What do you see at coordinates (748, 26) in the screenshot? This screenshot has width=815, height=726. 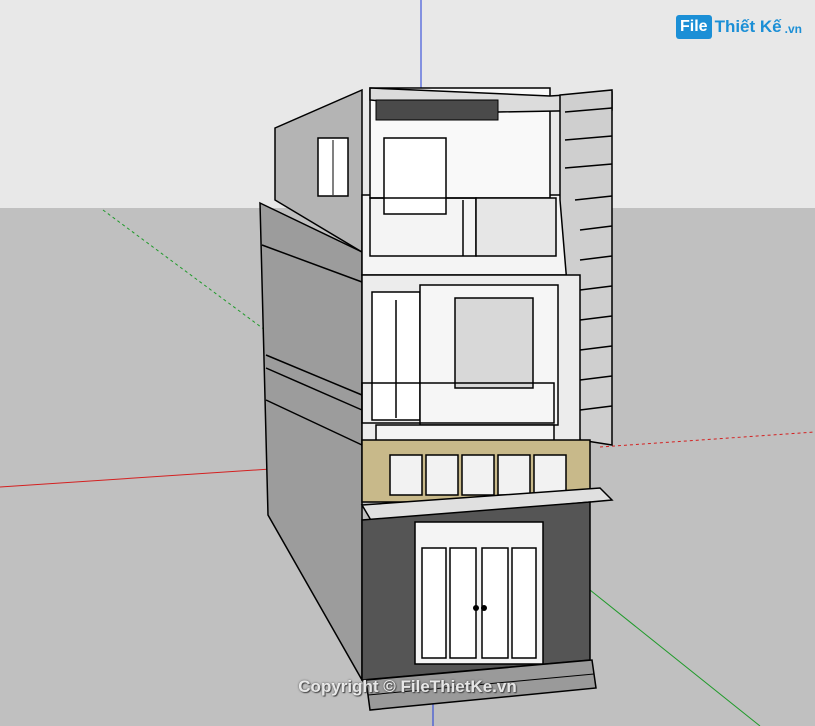 I see `logo-text: Thiết Kế` at bounding box center [748, 26].